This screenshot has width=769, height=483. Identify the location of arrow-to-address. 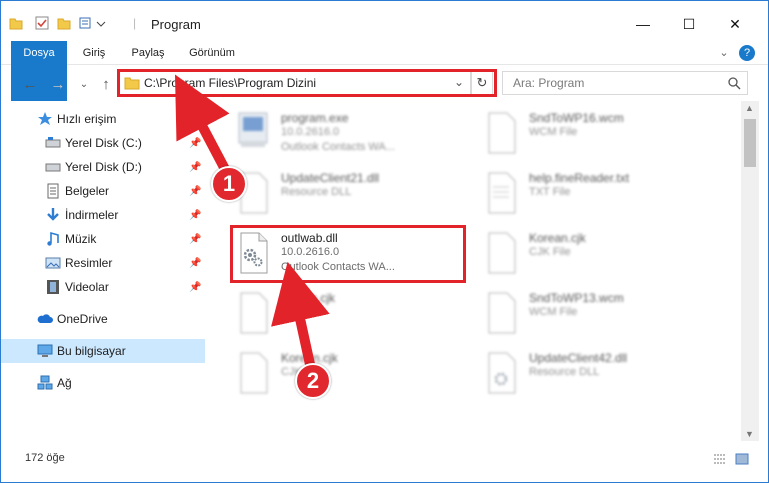
(203, 125).